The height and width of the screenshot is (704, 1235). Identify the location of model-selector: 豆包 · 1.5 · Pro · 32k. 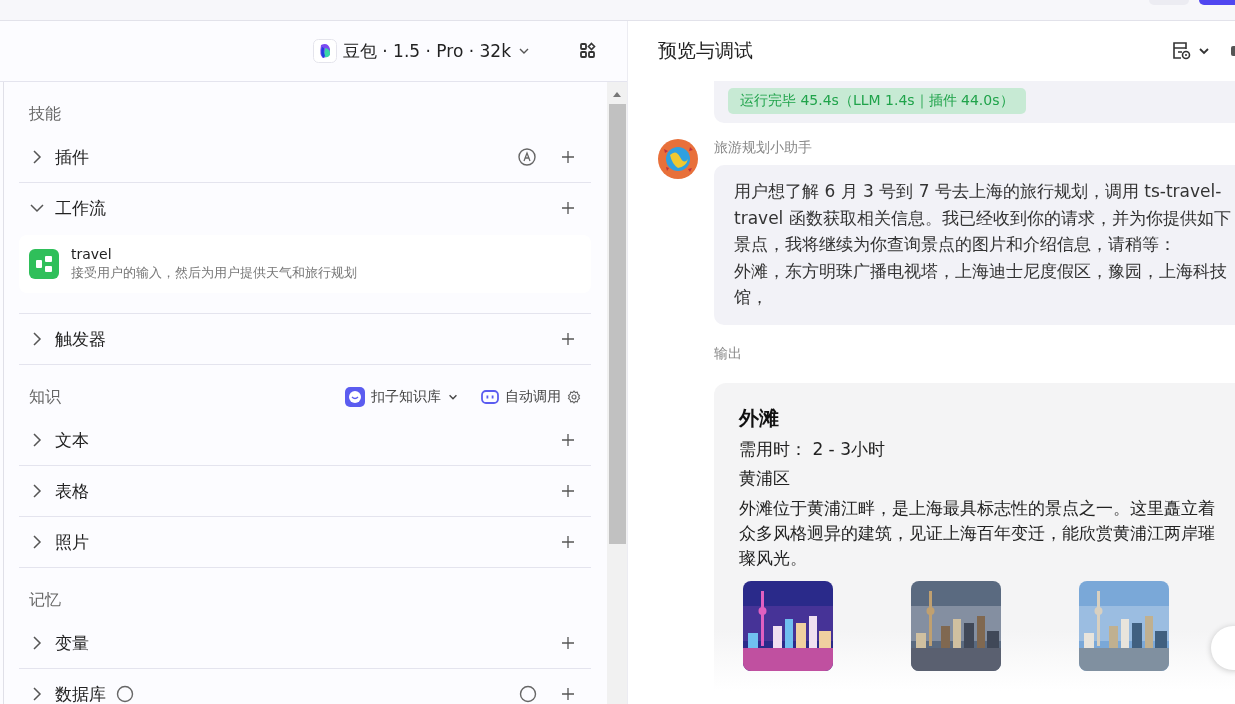
(421, 51).